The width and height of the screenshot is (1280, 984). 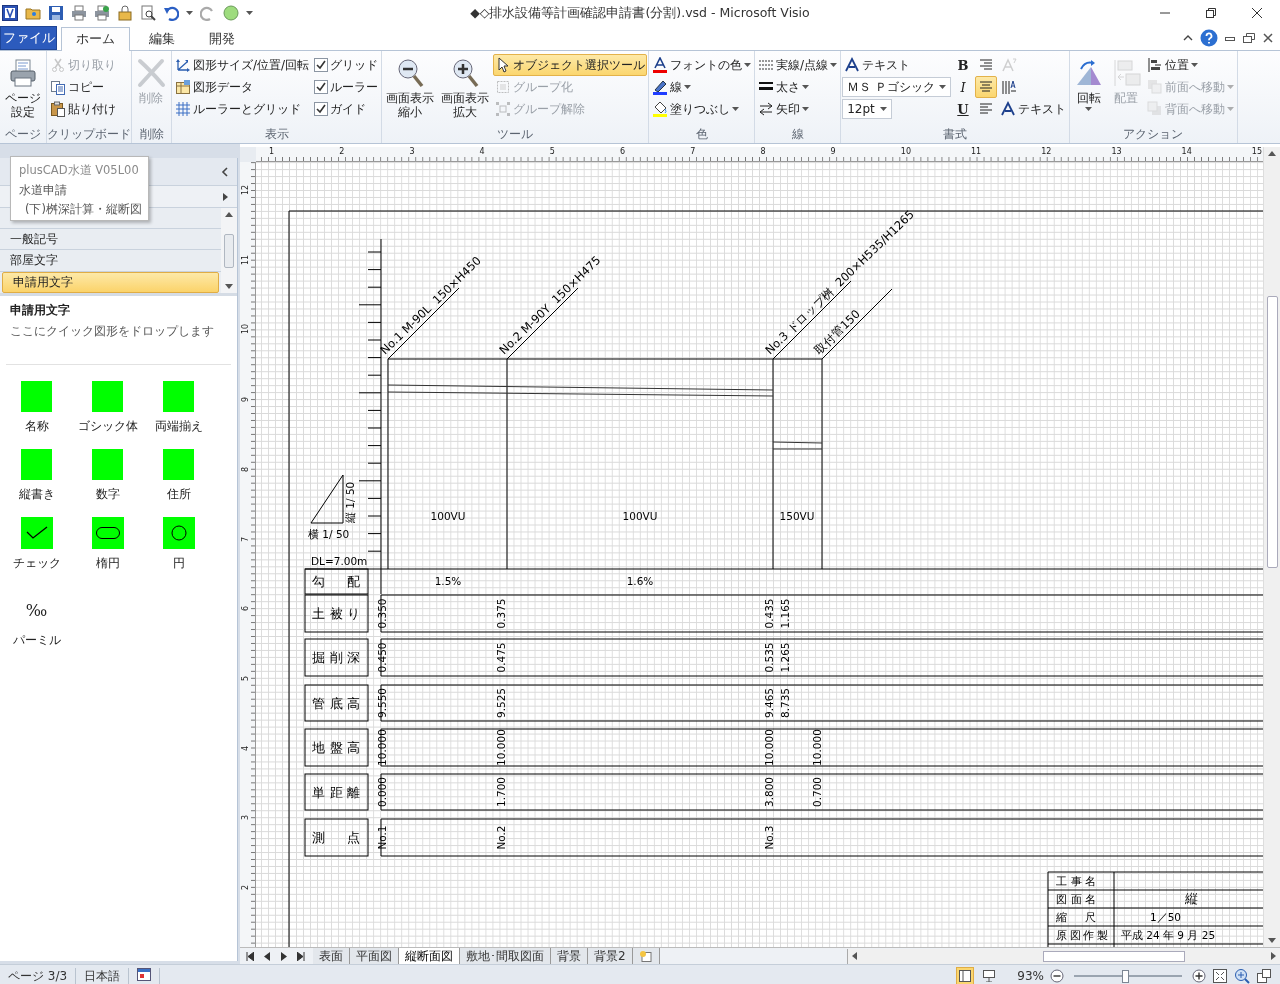 I want to click on dropdown-field: ＭＳ Ｐゴシック, so click(x=896, y=87).